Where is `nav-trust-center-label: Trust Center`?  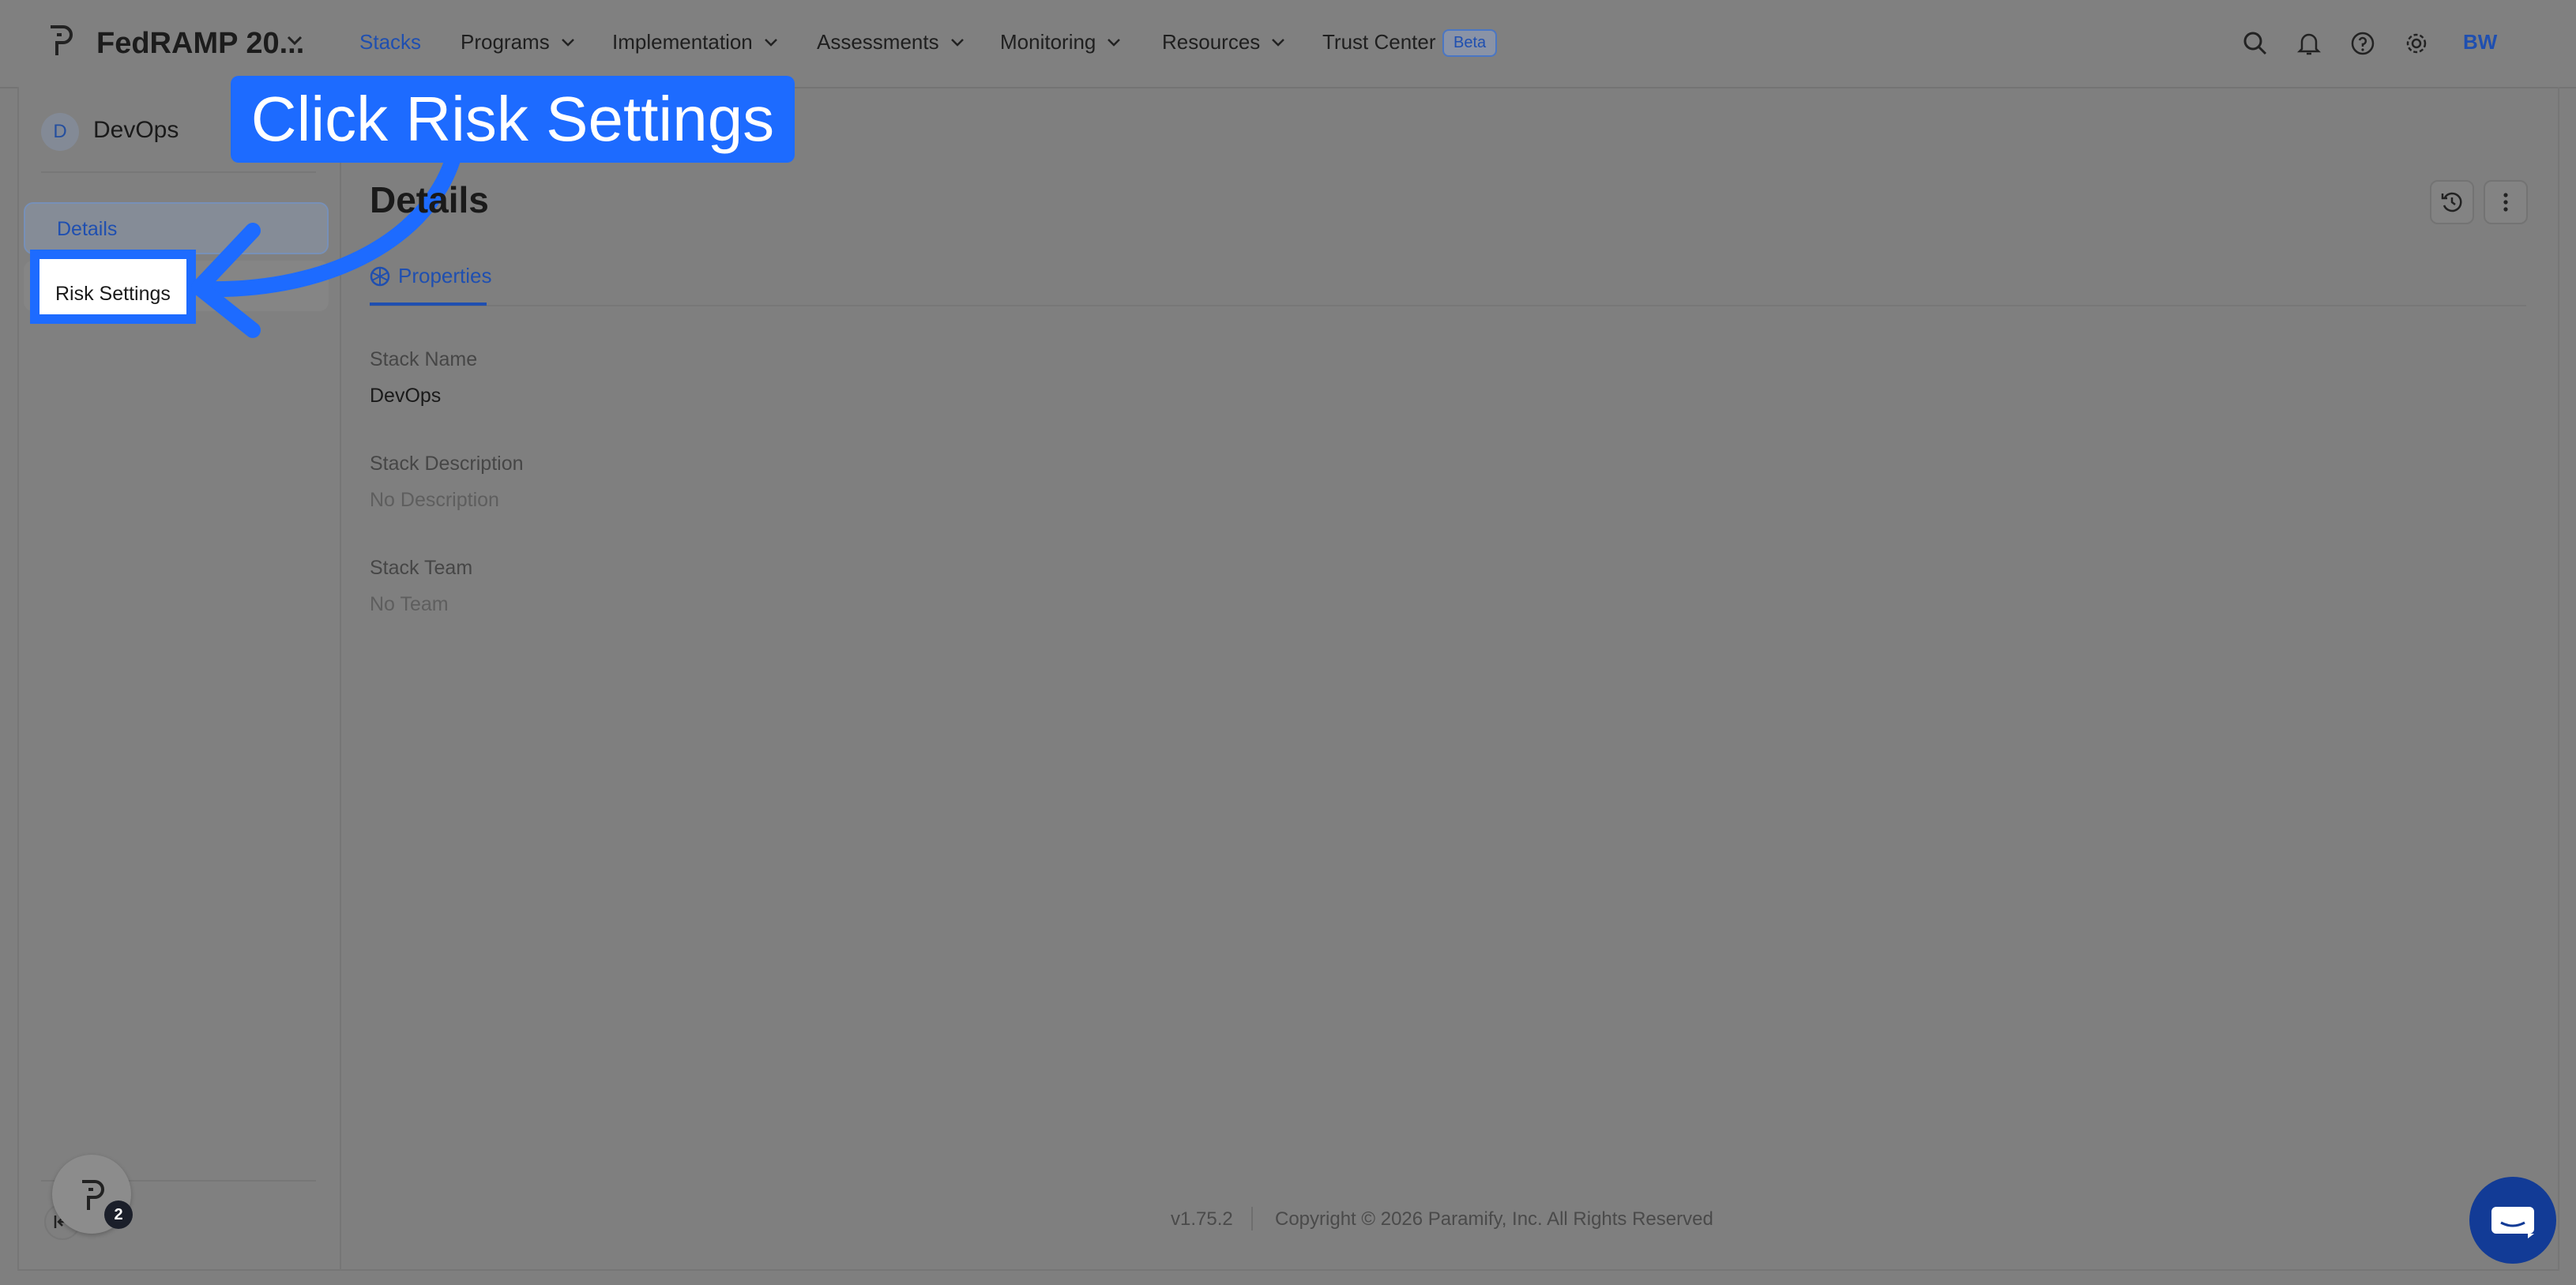
nav-trust-center-label: Trust Center is located at coordinates (1379, 42).